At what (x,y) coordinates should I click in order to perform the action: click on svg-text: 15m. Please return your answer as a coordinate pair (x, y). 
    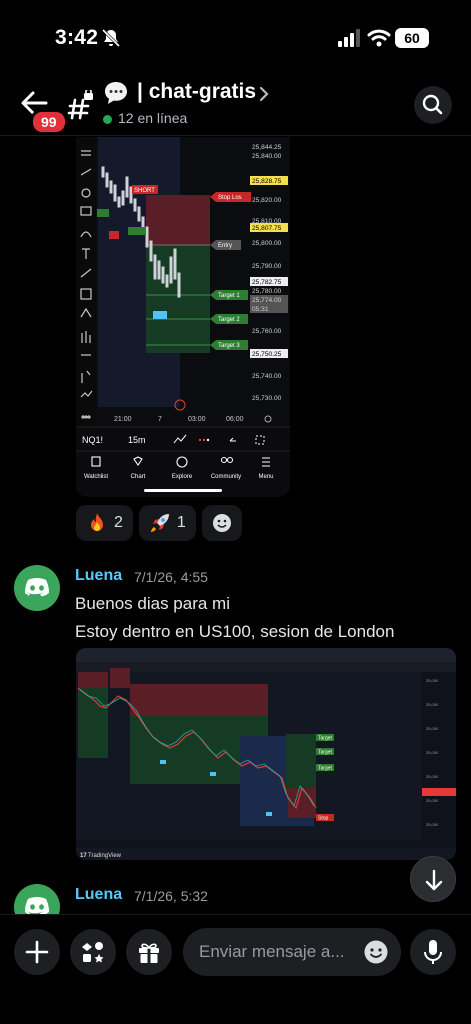
    Looking at the image, I should click on (137, 440).